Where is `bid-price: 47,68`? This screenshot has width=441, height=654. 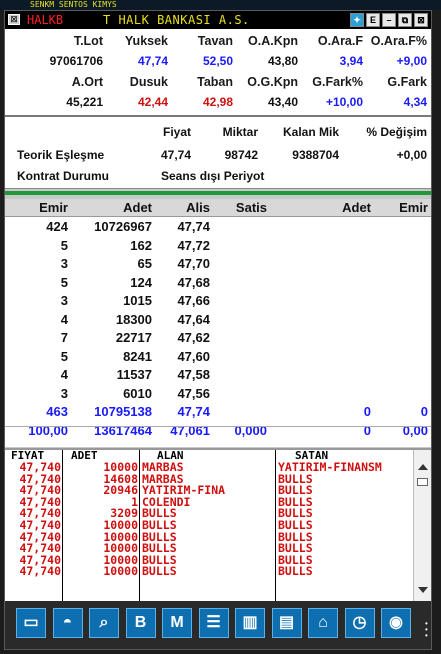 bid-price: 47,68 is located at coordinates (193, 282).